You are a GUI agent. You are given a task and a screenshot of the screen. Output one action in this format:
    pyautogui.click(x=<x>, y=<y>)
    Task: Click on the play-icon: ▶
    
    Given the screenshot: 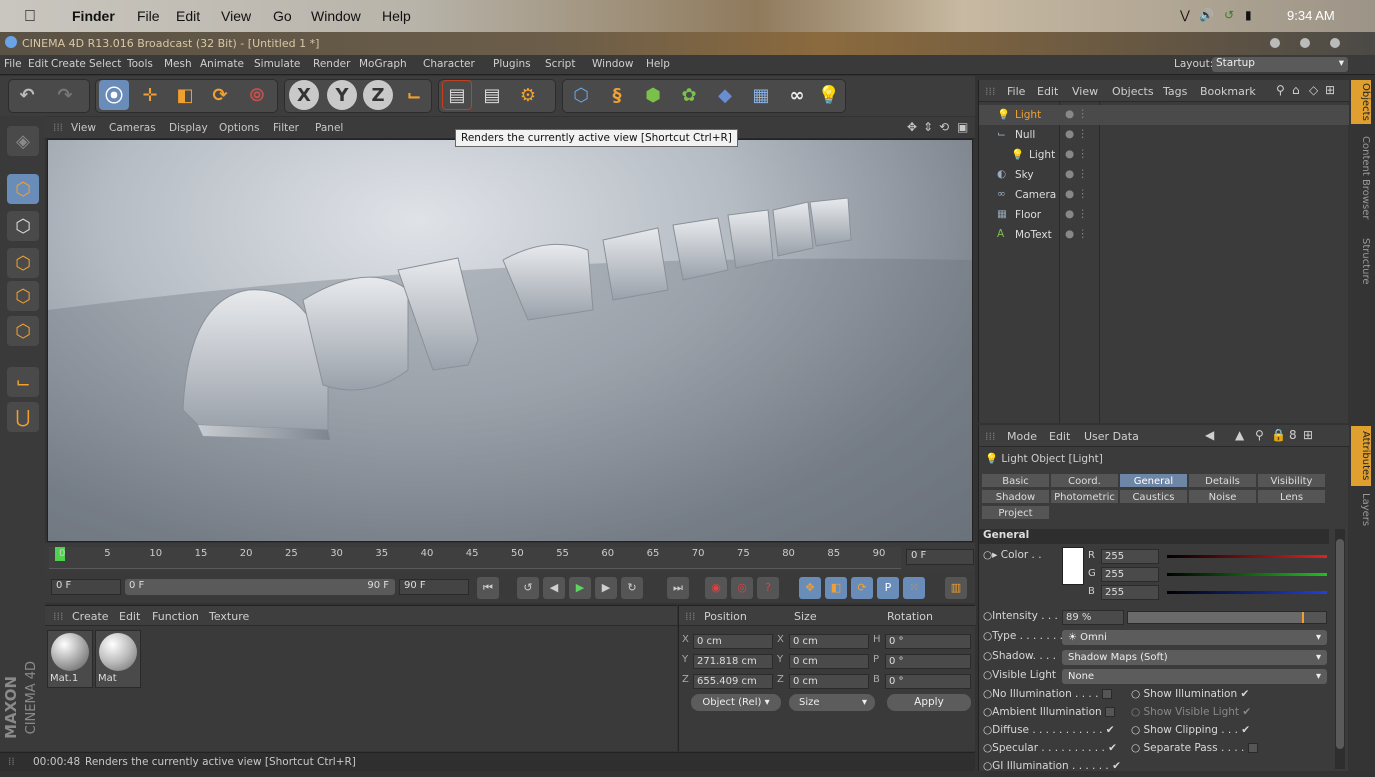 What is the action you would take?
    pyautogui.click(x=580, y=588)
    